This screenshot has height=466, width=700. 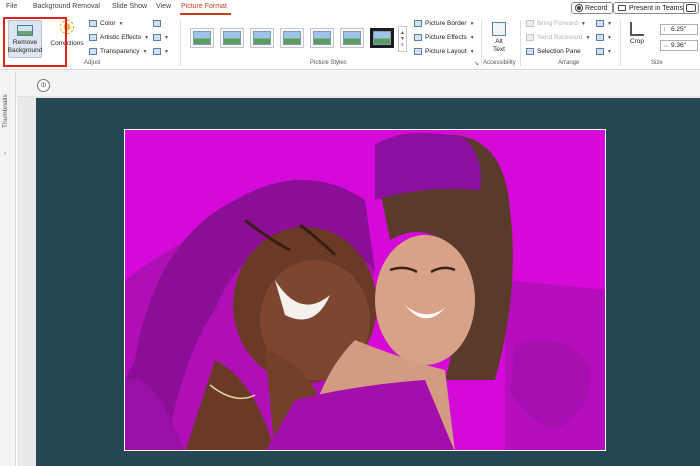 I want to click on transparency-button: Transparency ▼, so click(x=118, y=51).